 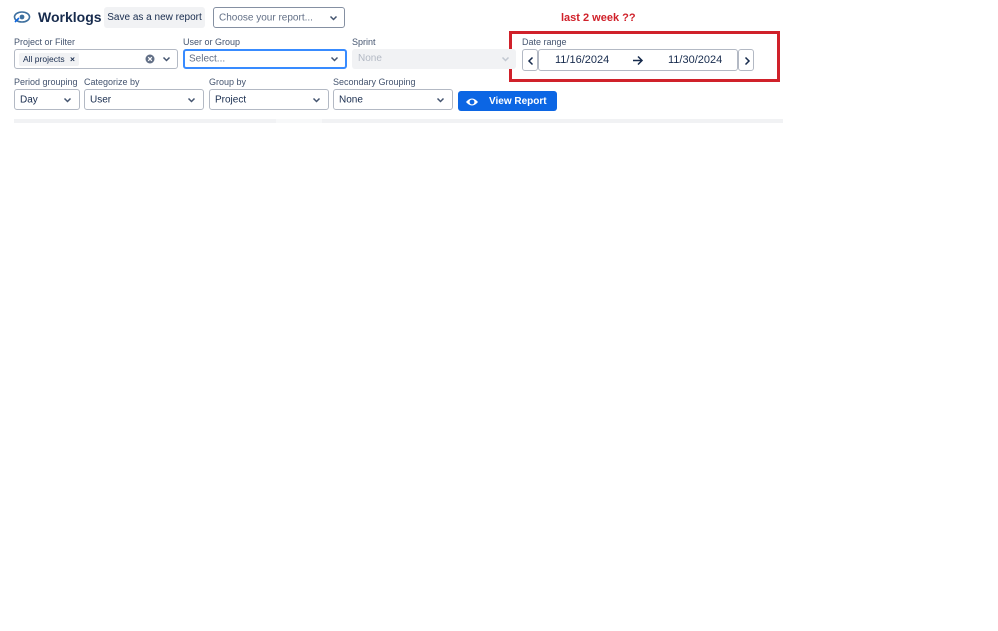 I want to click on next-period-button, so click(x=746, y=60).